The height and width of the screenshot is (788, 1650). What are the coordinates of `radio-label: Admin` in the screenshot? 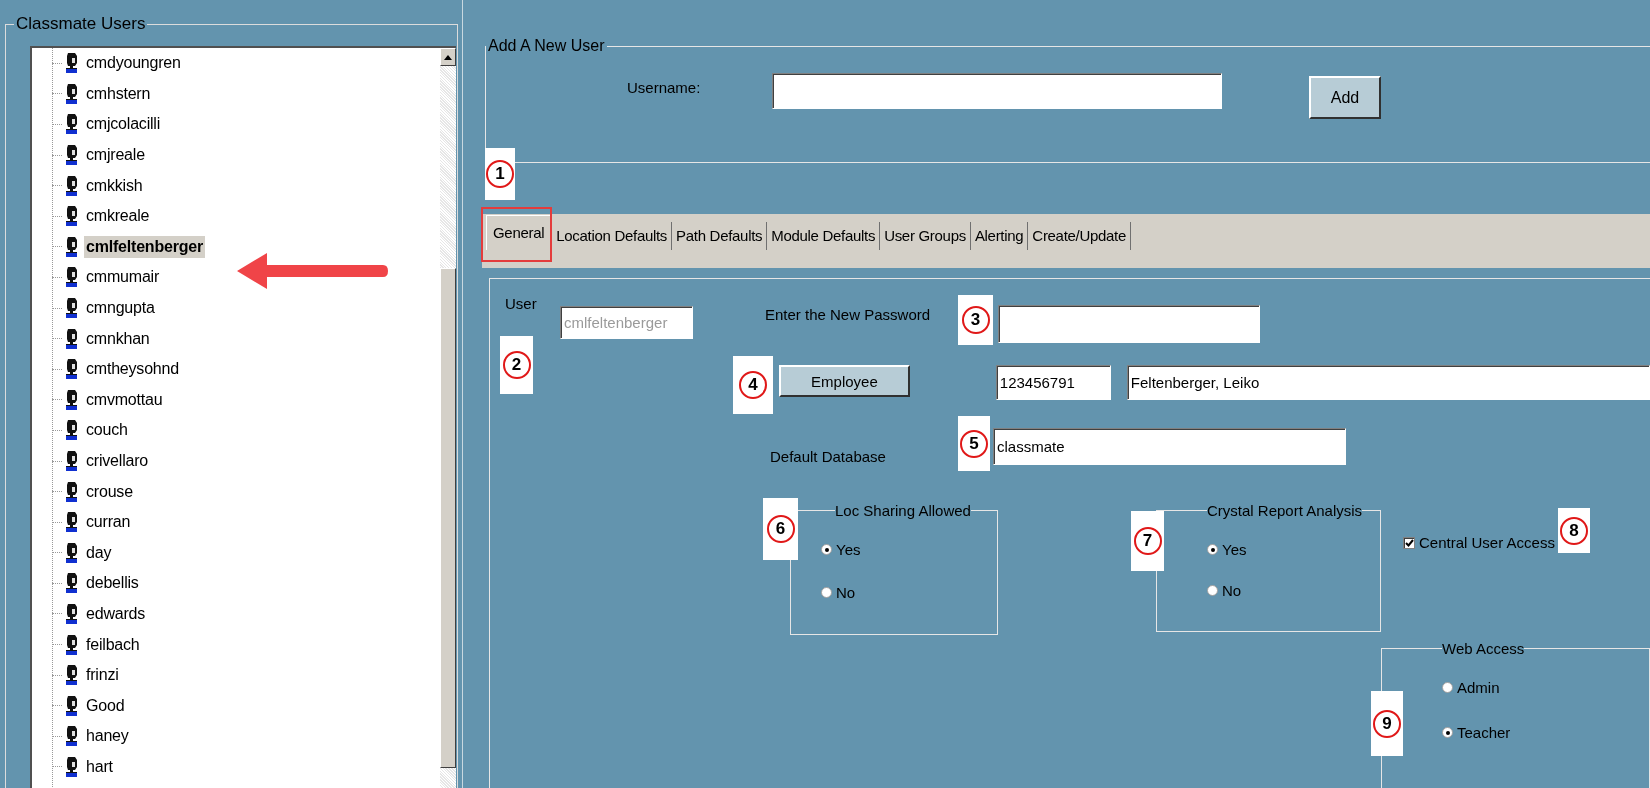 It's located at (1478, 687).